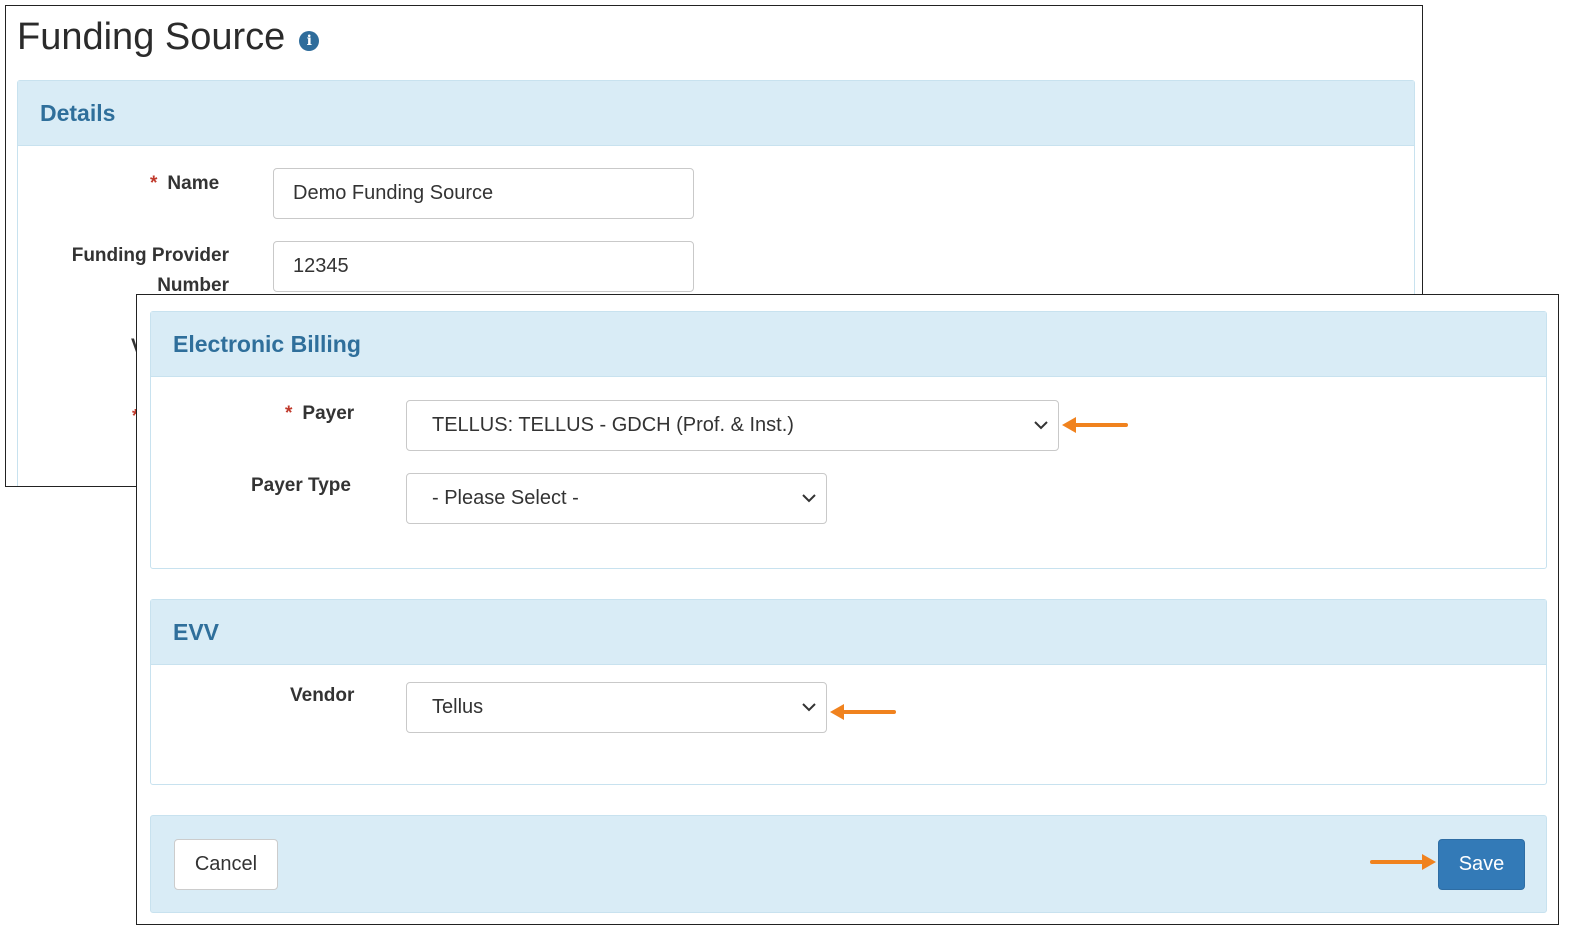 The height and width of the screenshot is (940, 1582). Describe the element at coordinates (616, 498) in the screenshot. I see `payer-type-select: - Please Select -` at that location.